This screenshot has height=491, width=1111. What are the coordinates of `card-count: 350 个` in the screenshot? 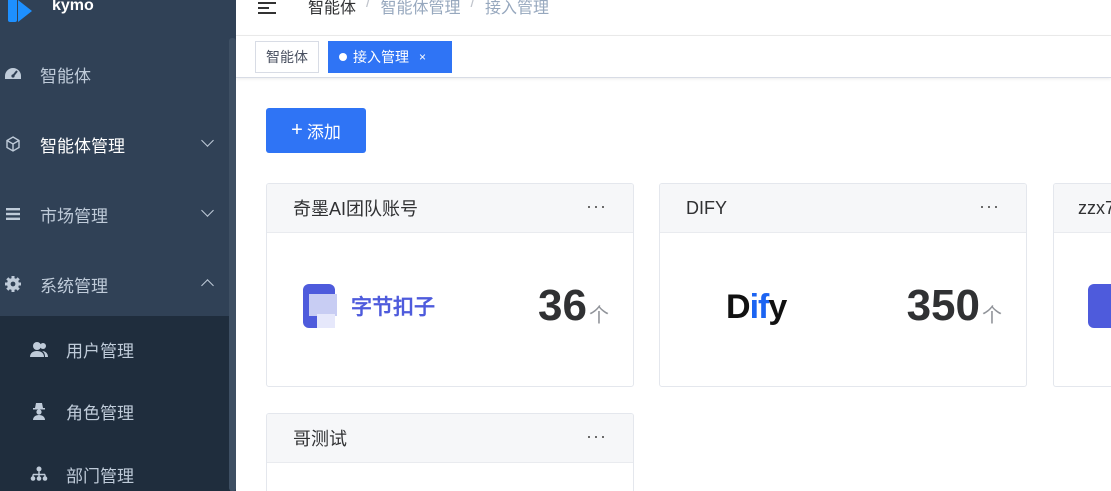 It's located at (954, 306).